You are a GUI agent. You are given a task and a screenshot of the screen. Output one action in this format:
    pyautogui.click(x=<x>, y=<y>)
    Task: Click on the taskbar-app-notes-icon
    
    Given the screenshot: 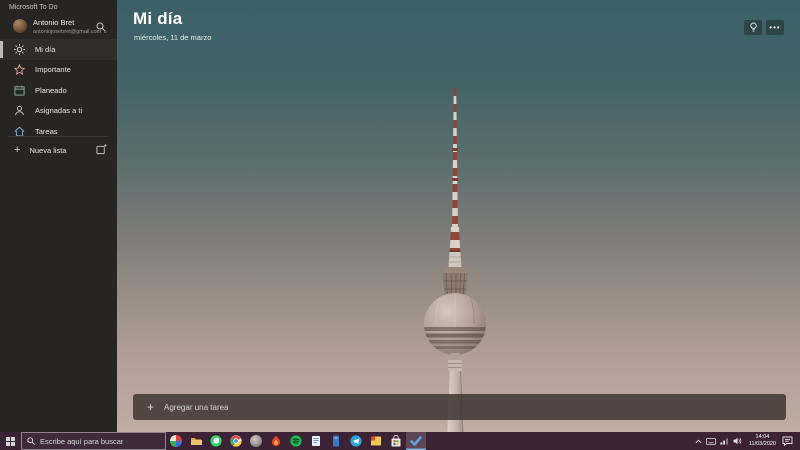 What is the action you would take?
    pyautogui.click(x=316, y=441)
    